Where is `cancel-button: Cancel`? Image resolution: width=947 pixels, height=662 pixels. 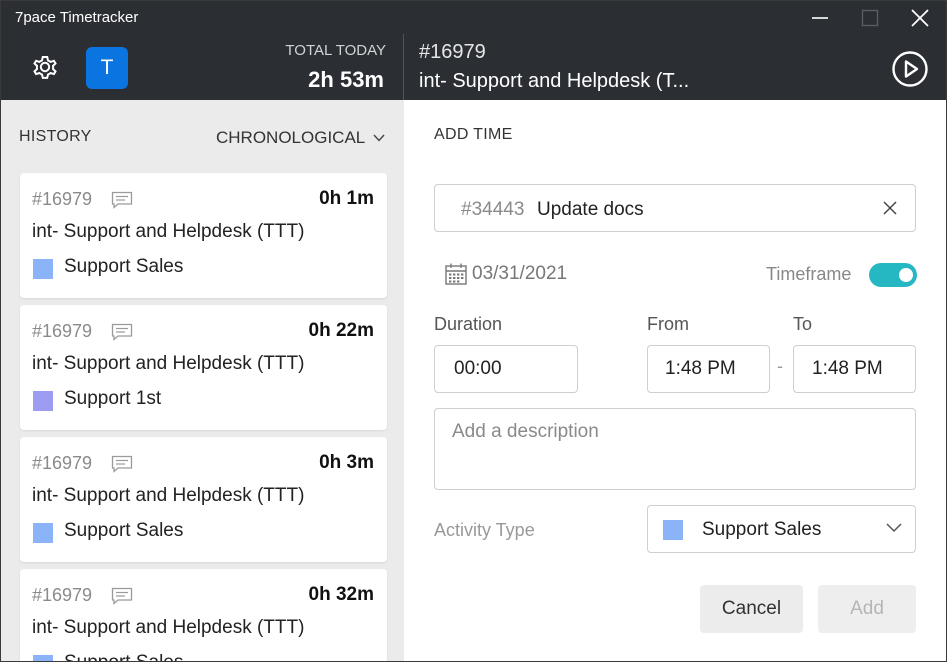 cancel-button: Cancel is located at coordinates (751, 609).